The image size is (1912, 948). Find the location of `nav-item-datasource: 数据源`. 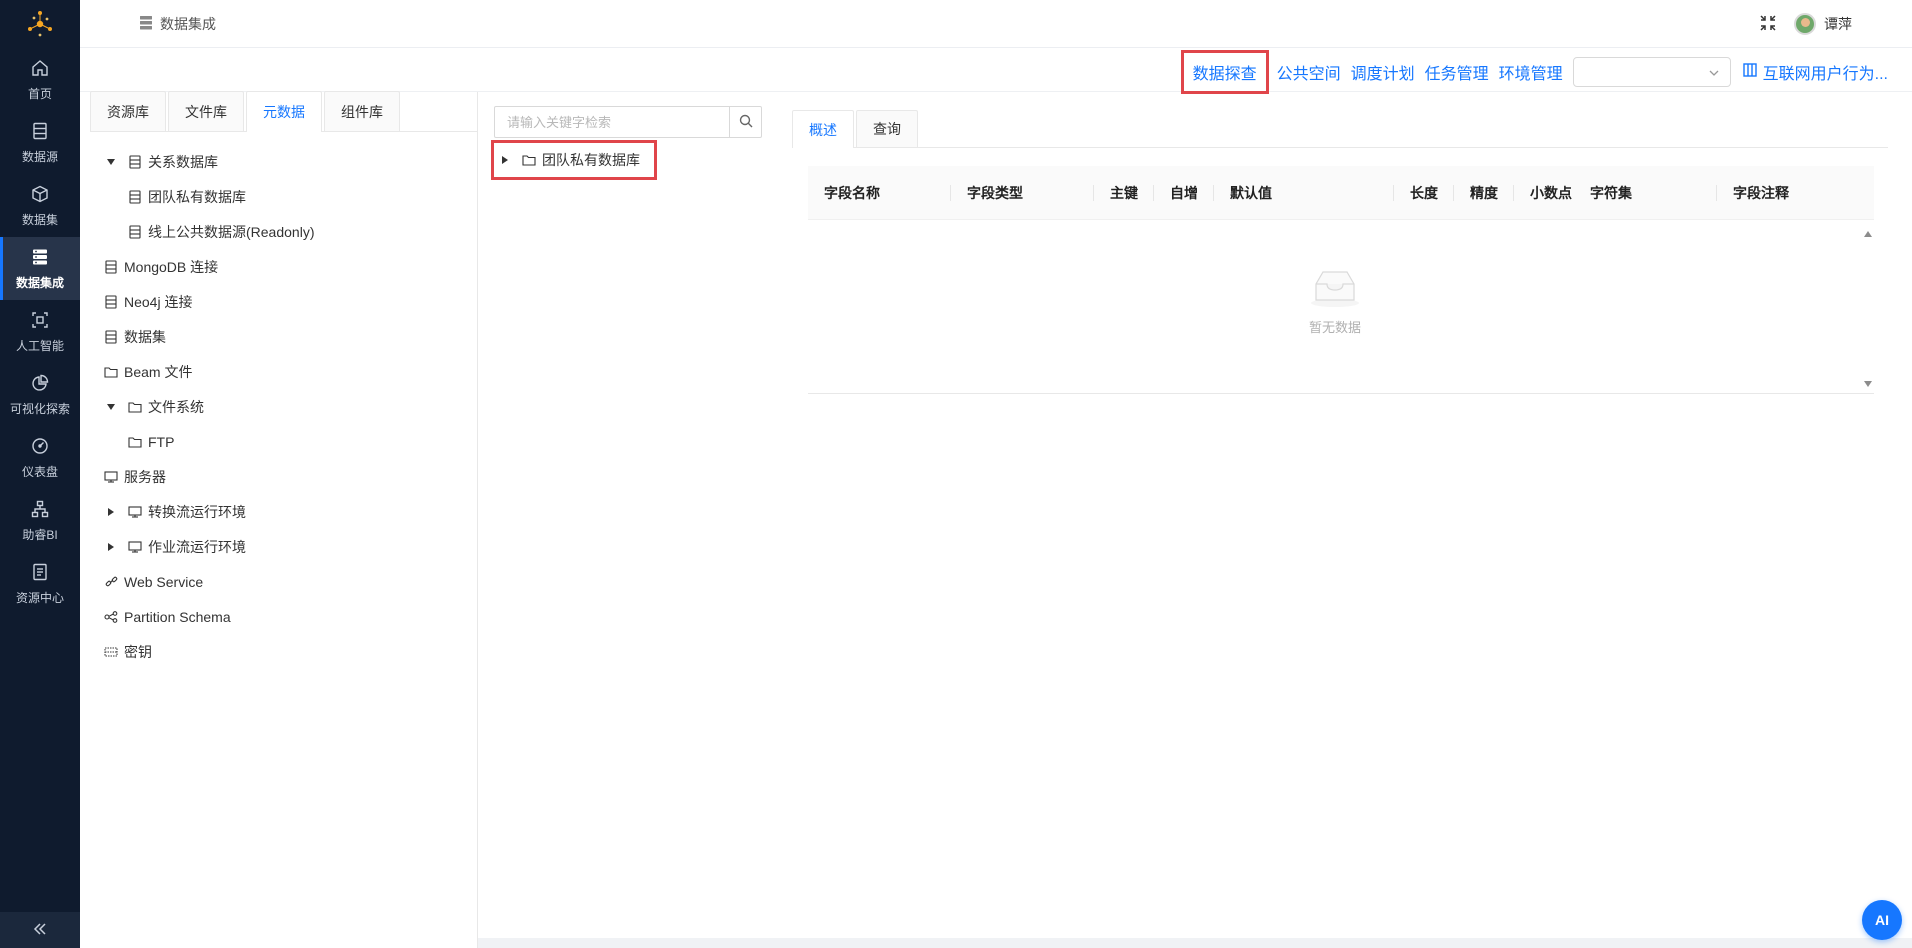

nav-item-datasource: 数据源 is located at coordinates (40, 142).